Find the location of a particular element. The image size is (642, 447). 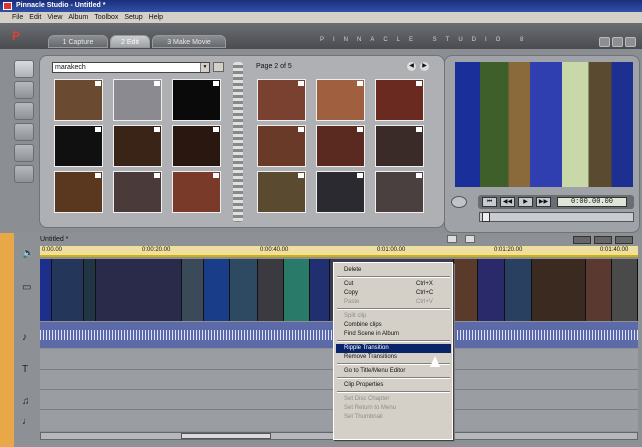

text-view-button is located at coordinates (624, 240).